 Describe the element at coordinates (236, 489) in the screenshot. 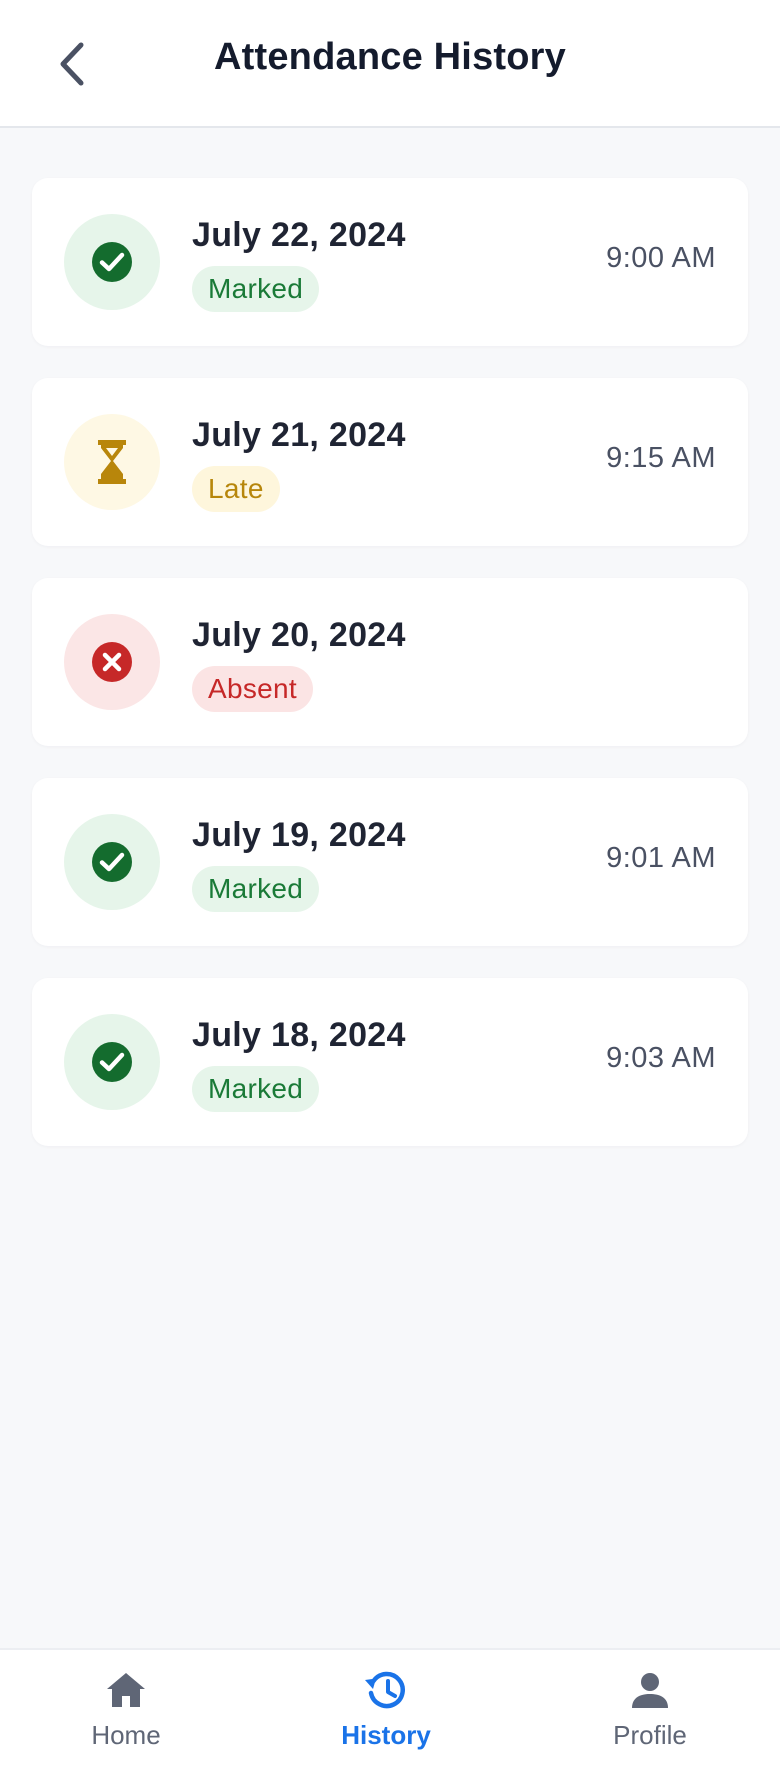

I see `status-badge: Late` at that location.